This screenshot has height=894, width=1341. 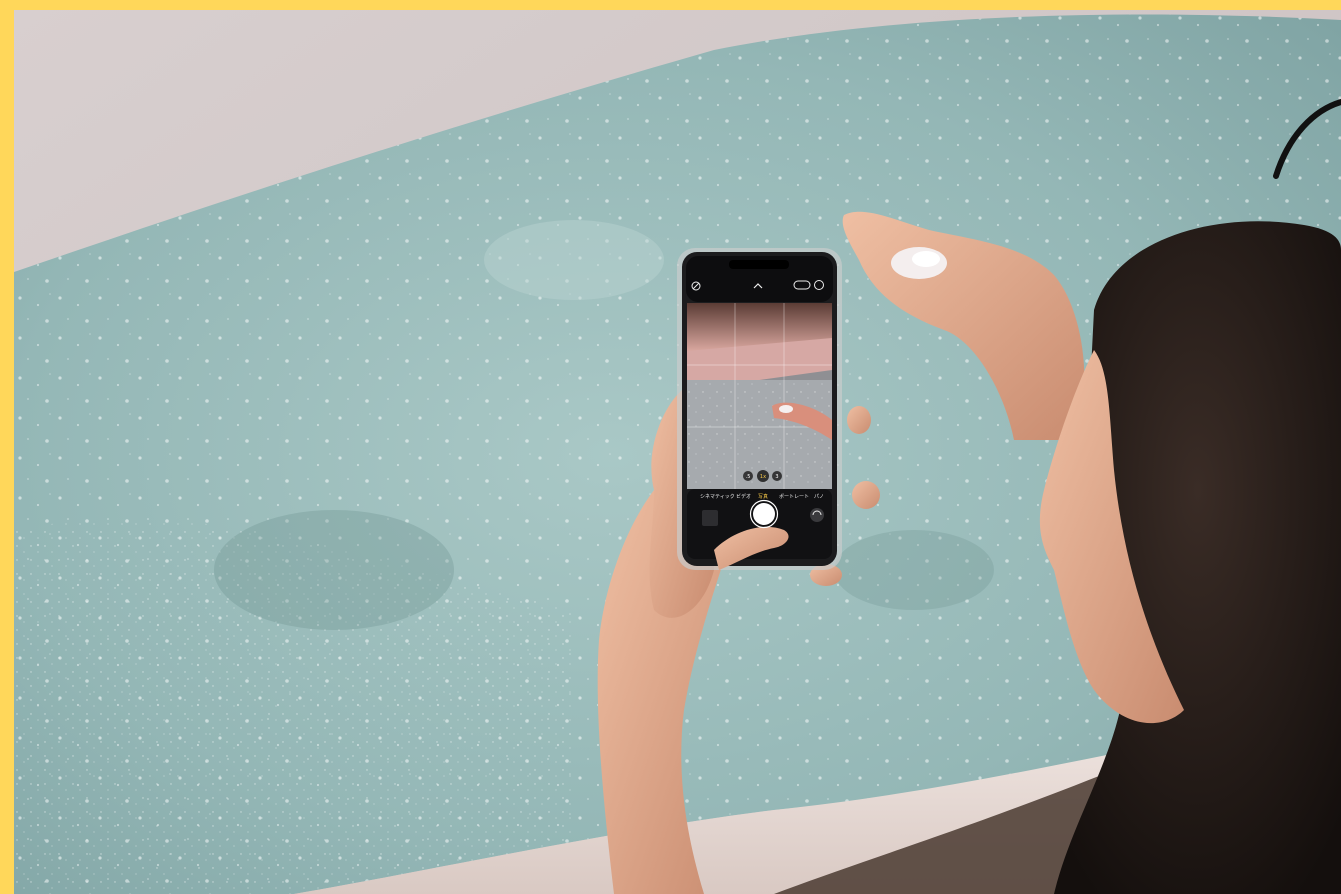 I want to click on mode-pano: パノ, so click(x=819, y=497).